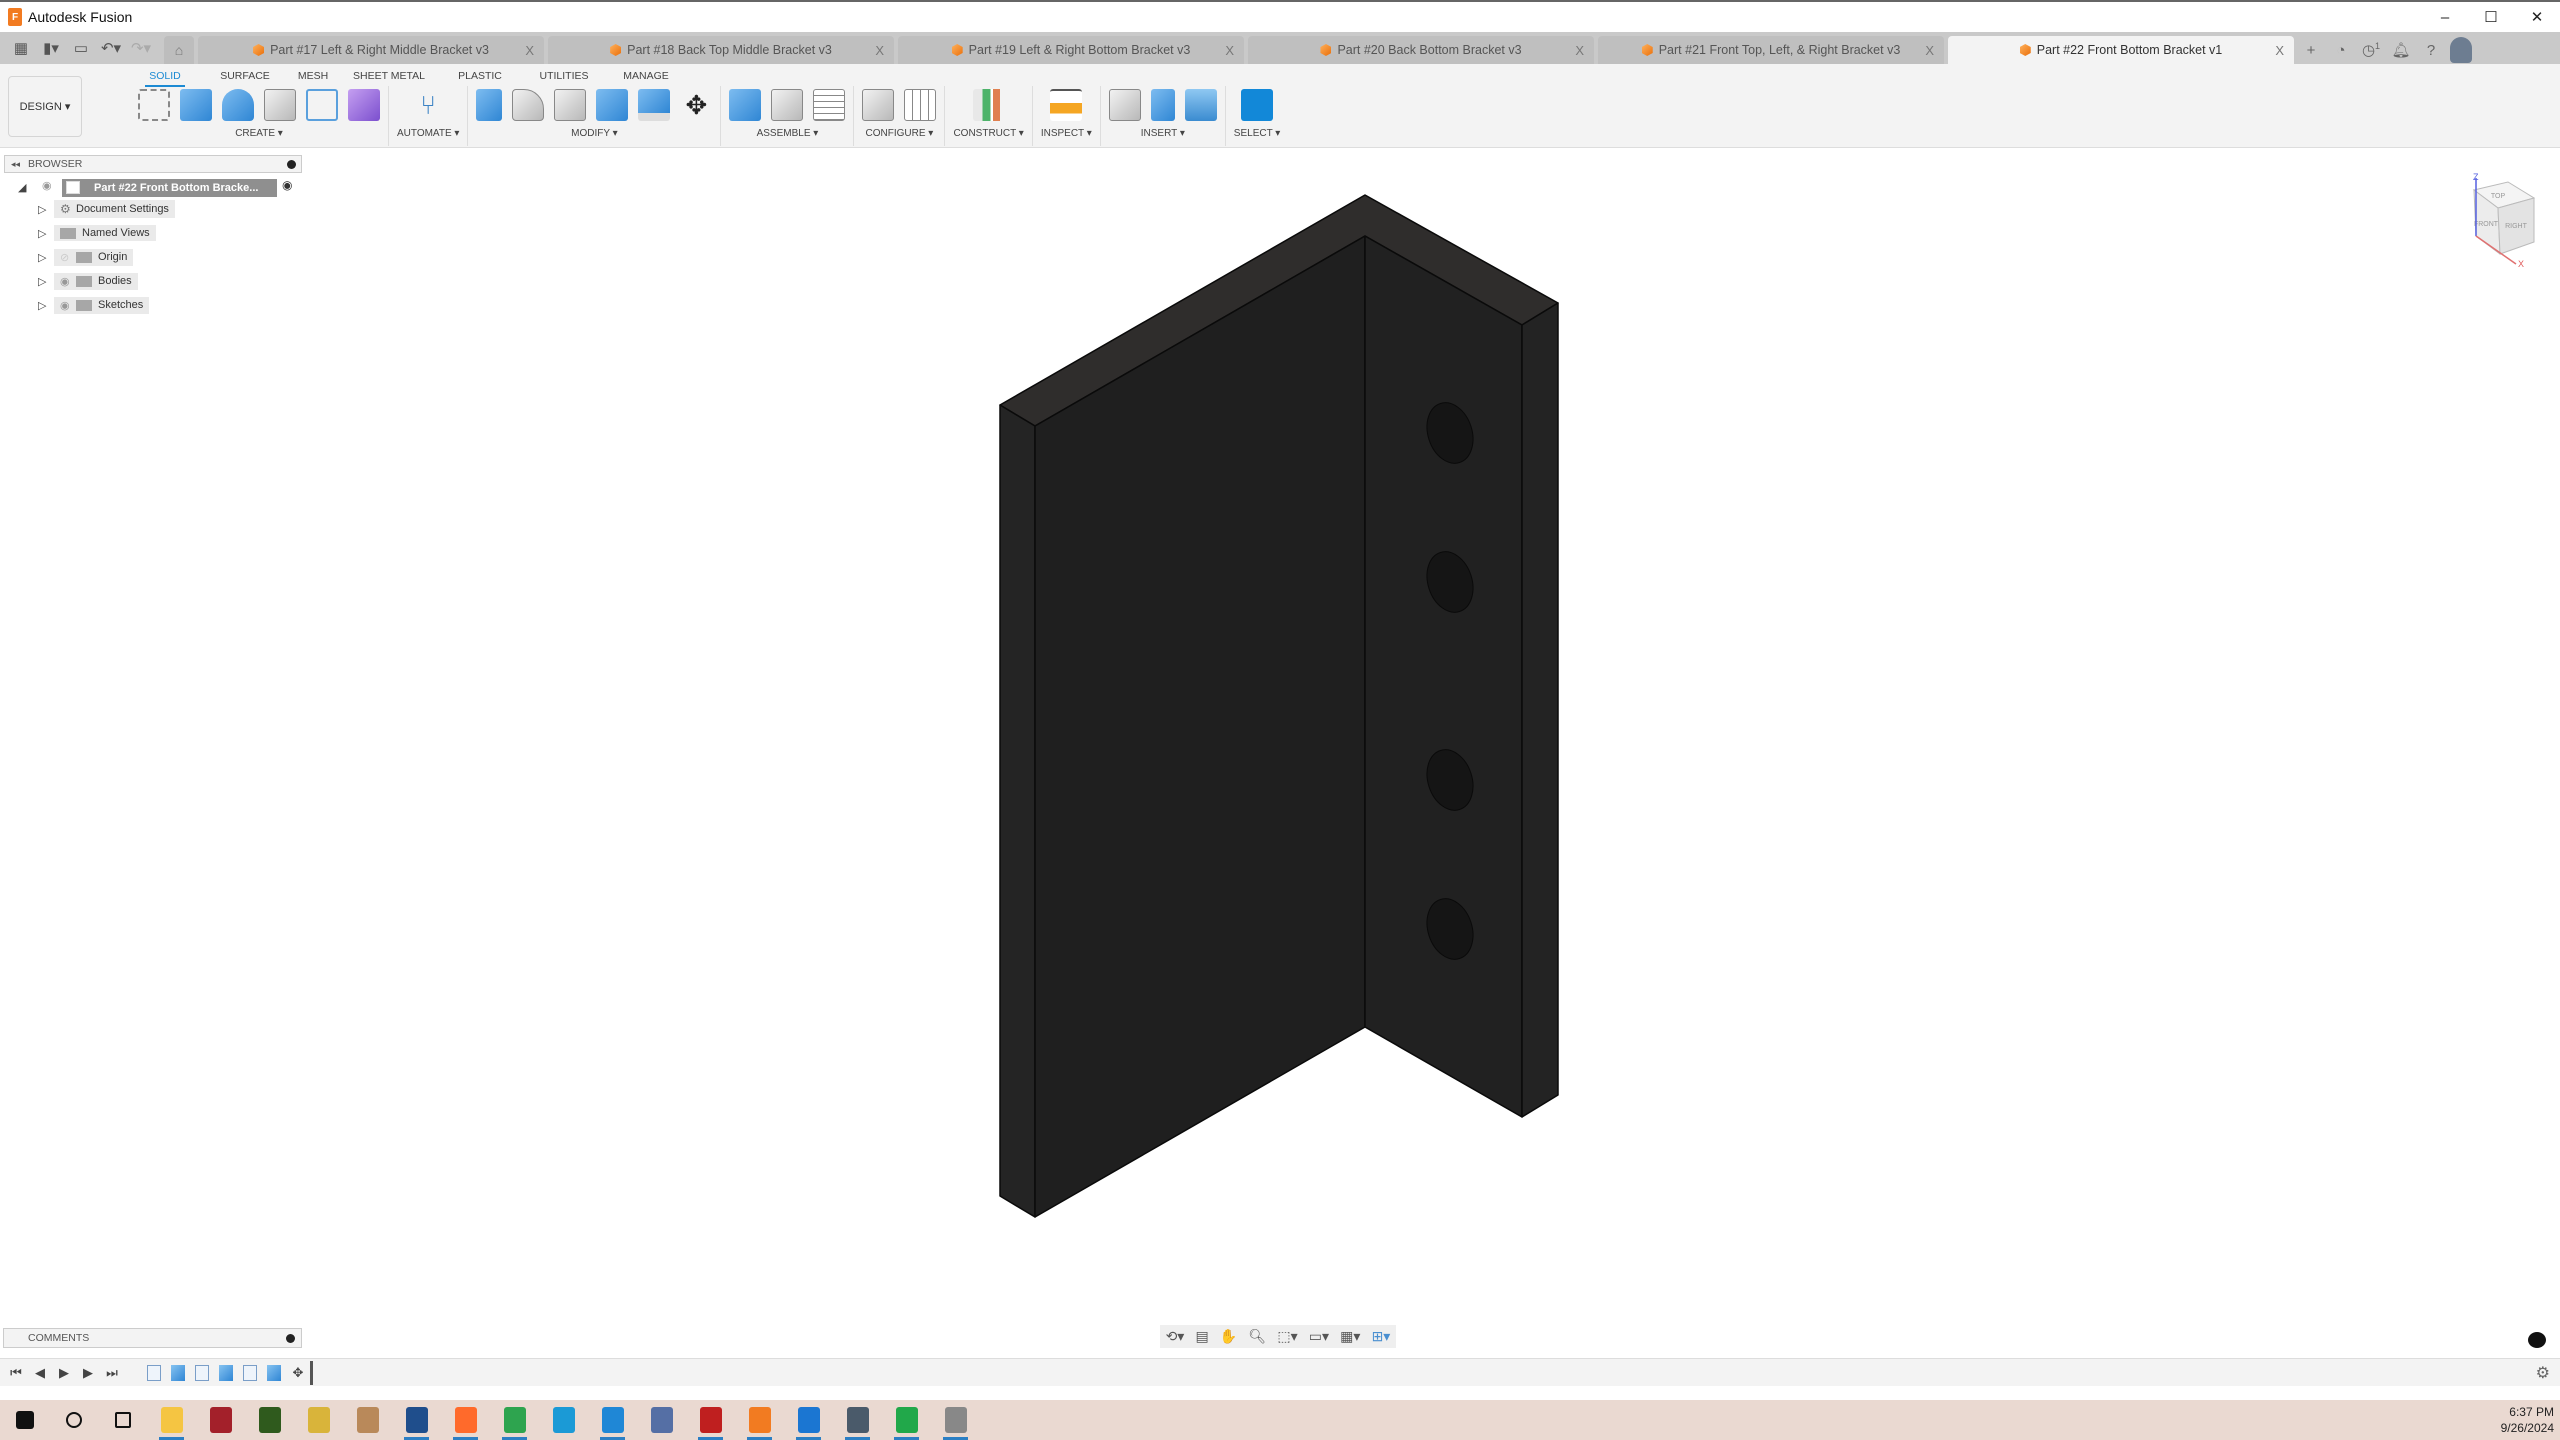 Image resolution: width=2560 pixels, height=1440 pixels. I want to click on taskbar-vscode, so click(612, 1420).